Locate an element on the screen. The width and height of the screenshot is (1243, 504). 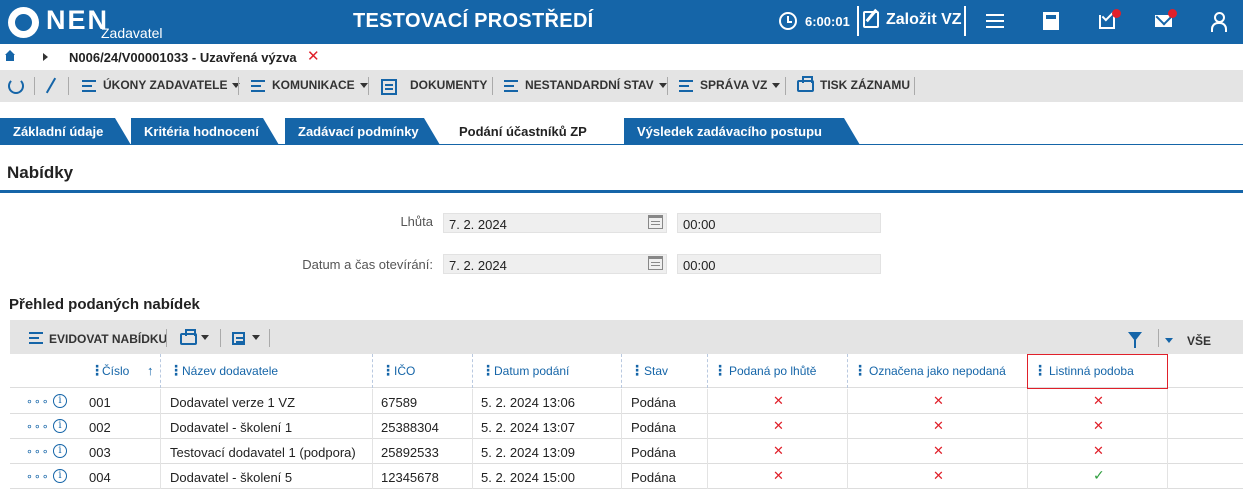
breadcrumb-item: N006/24/V00001033 - Uzavřená výzva is located at coordinates (183, 57).